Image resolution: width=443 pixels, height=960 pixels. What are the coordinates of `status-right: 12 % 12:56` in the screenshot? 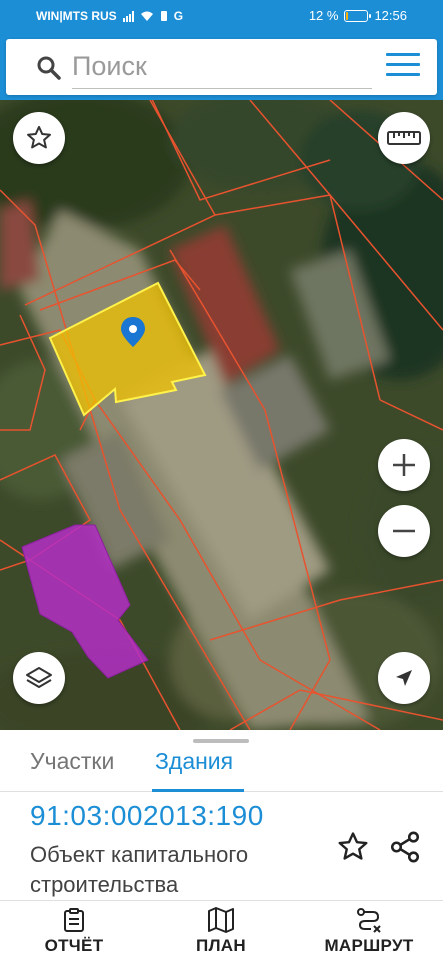 It's located at (358, 15).